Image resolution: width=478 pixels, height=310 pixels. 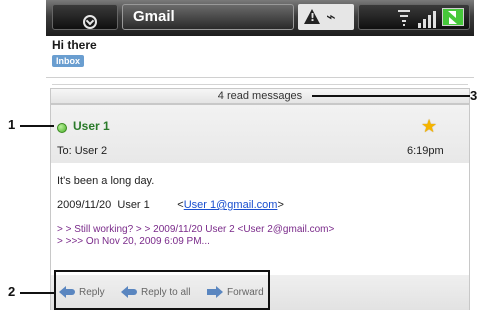 I want to click on online-status-icon, so click(x=62, y=128).